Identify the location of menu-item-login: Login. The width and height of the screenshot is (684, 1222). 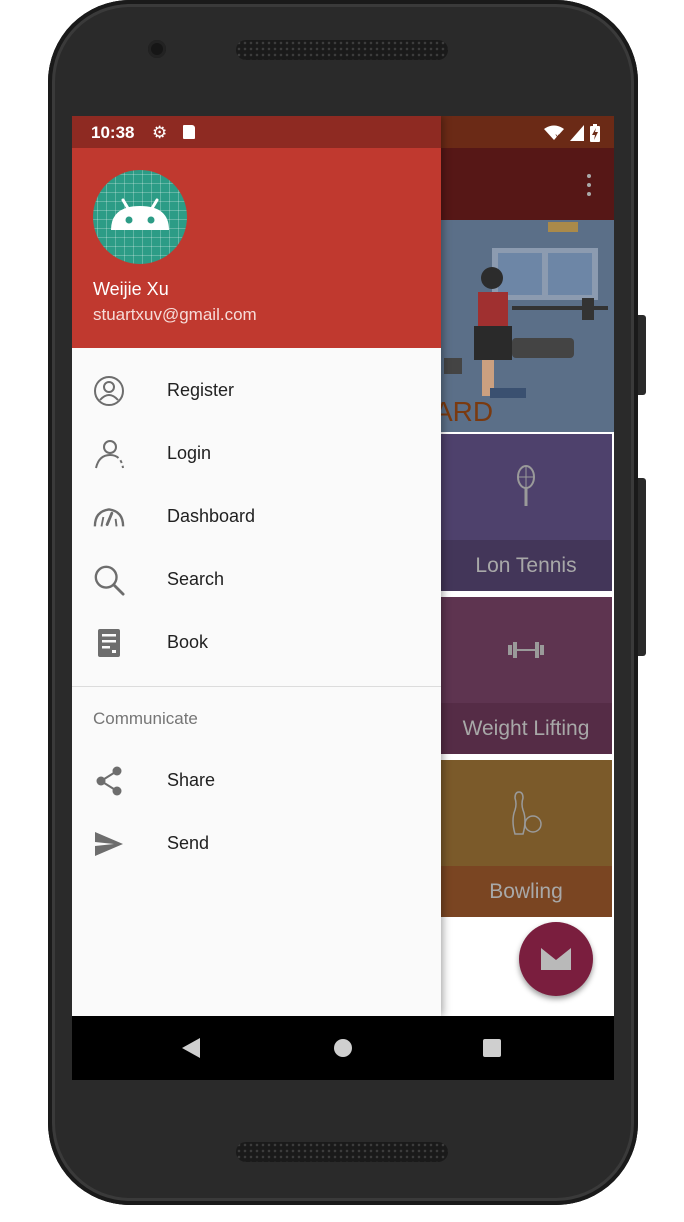
(256, 453).